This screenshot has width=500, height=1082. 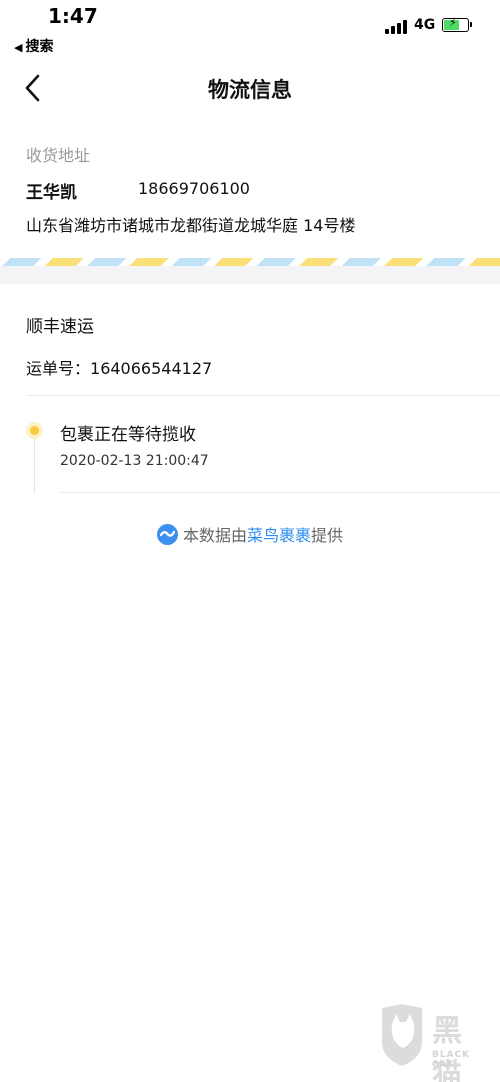 I want to click on black-cat-watermark: 黑猫 BLACK CAT, so click(x=435, y=1041).